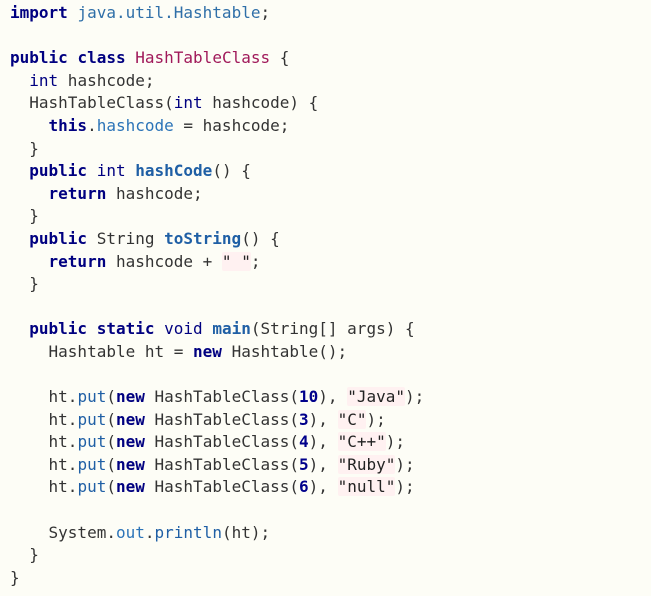  What do you see at coordinates (330, 171) in the screenshot?
I see `code-line: public int hashCode() {` at bounding box center [330, 171].